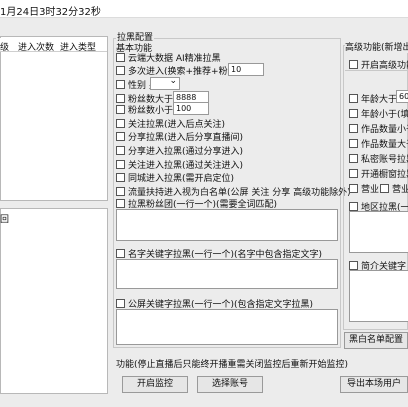 The height and width of the screenshot is (407, 408). What do you see at coordinates (170, 123) in the screenshot?
I see `option-follow-block: 关注拉黑(进入后点关注)` at bounding box center [170, 123].